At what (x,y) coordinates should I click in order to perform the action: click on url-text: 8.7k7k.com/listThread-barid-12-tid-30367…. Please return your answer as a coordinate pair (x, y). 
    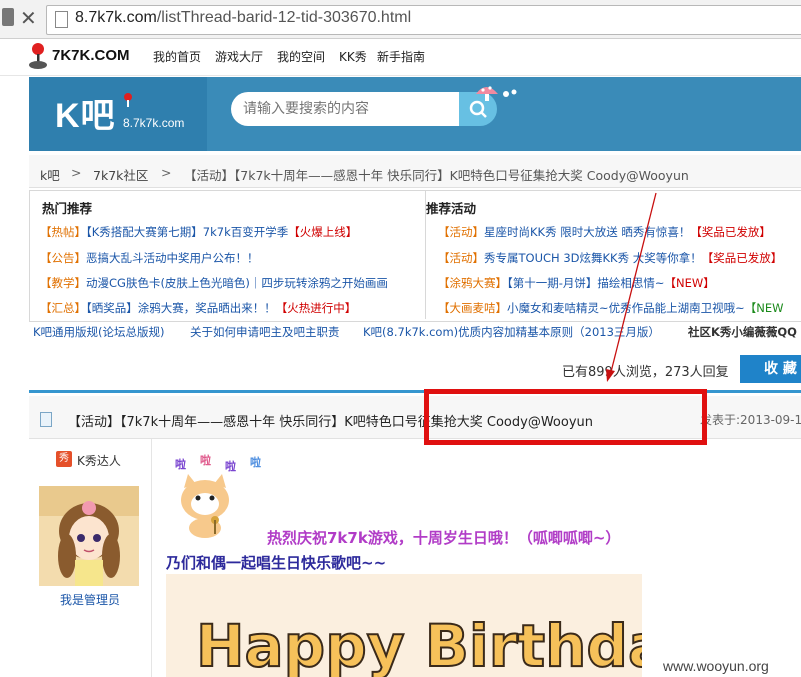
    Looking at the image, I should click on (243, 18).